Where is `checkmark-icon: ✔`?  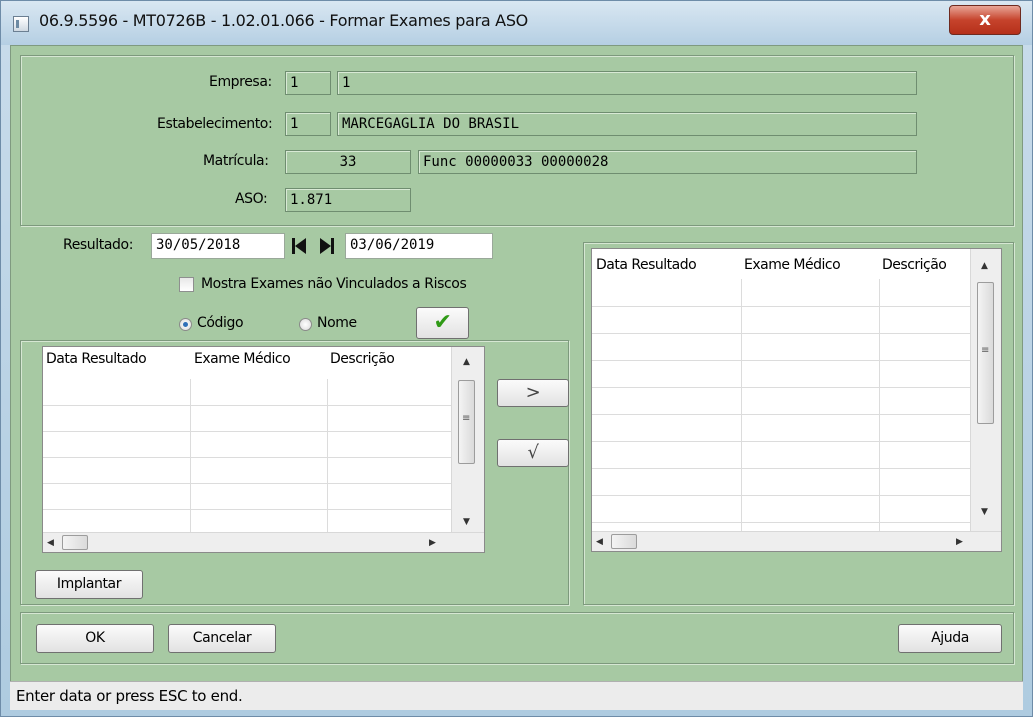
checkmark-icon: ✔ is located at coordinates (442, 322).